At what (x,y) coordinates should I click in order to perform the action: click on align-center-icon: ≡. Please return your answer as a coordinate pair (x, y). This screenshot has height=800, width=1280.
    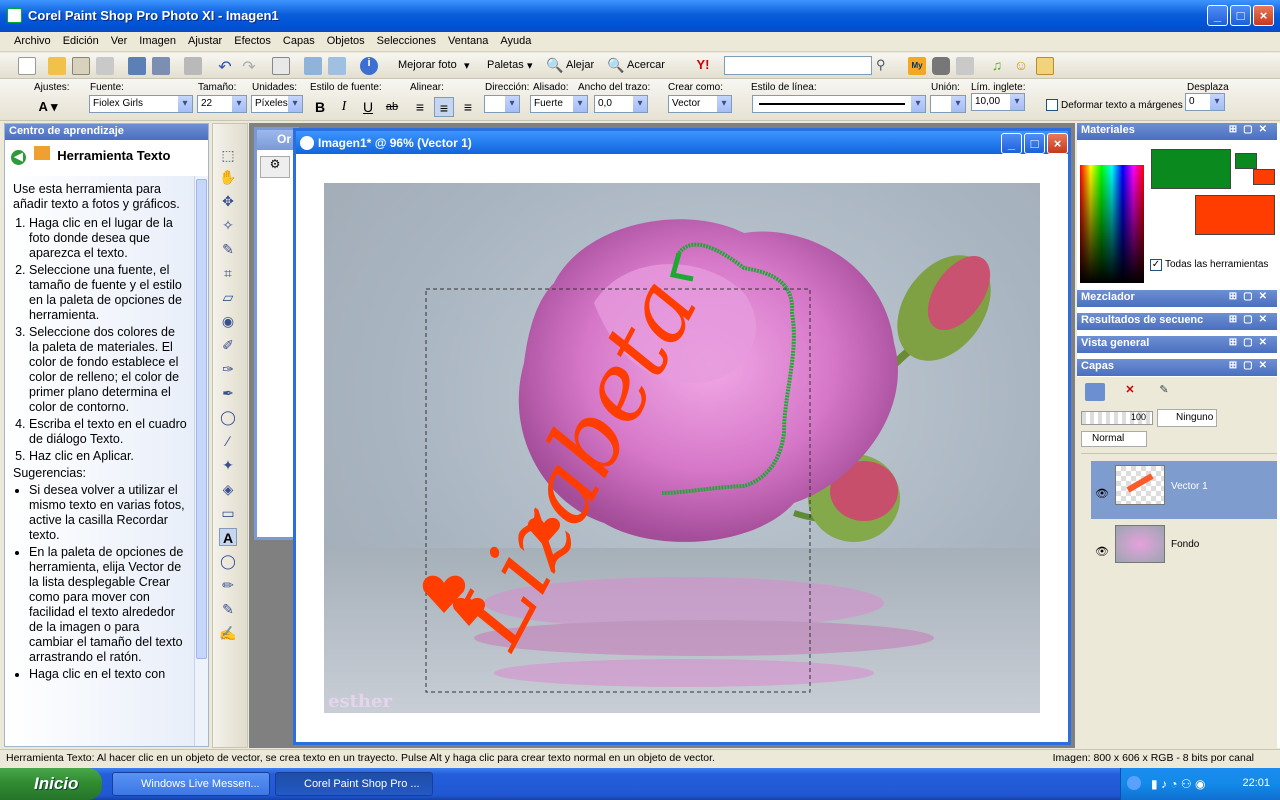
    Looking at the image, I should click on (444, 107).